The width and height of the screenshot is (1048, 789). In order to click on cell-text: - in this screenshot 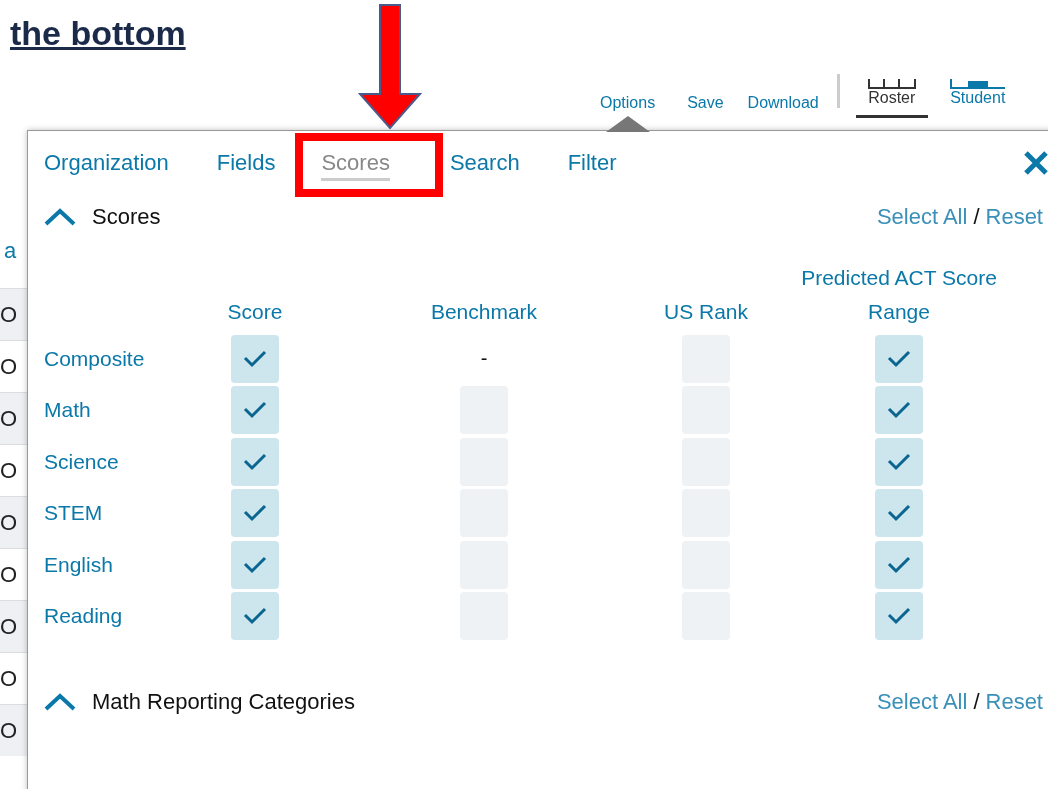, I will do `click(484, 359)`.